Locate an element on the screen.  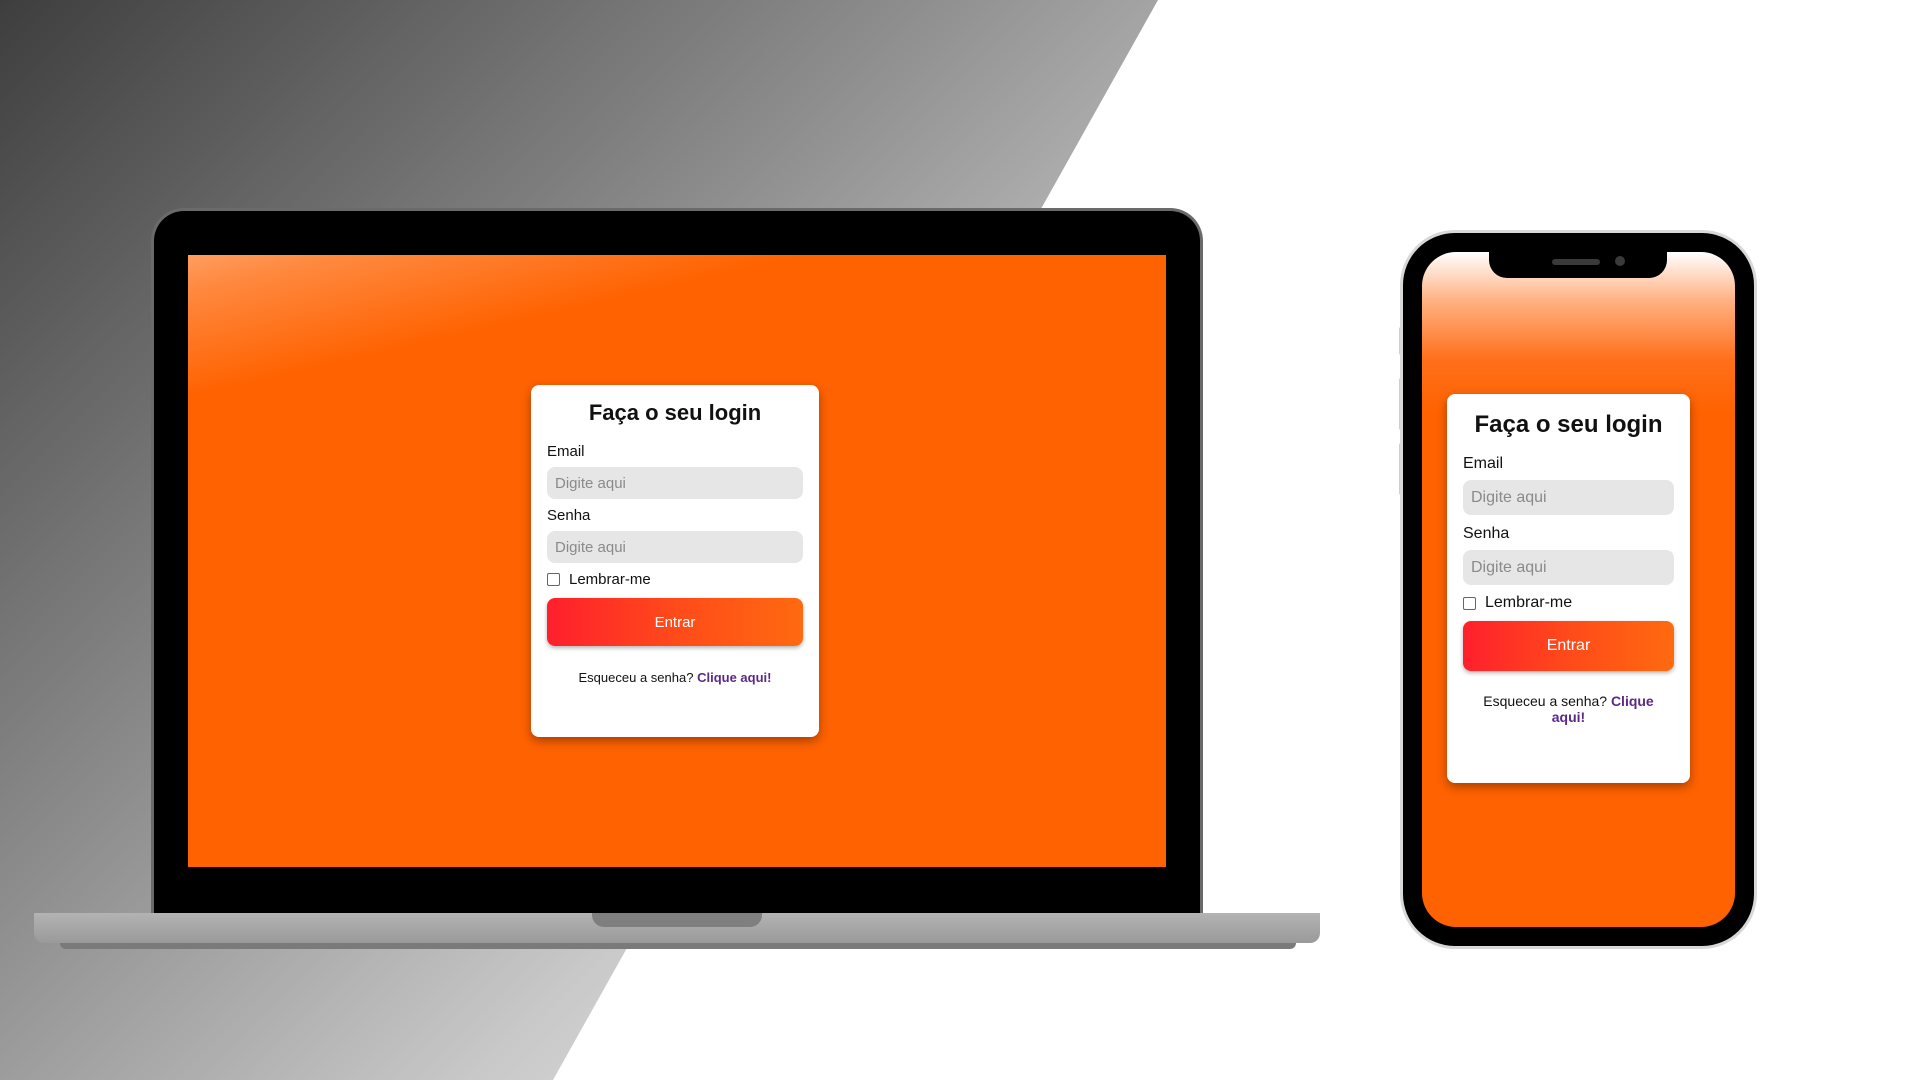
phone-camera-icon is located at coordinates (1620, 261).